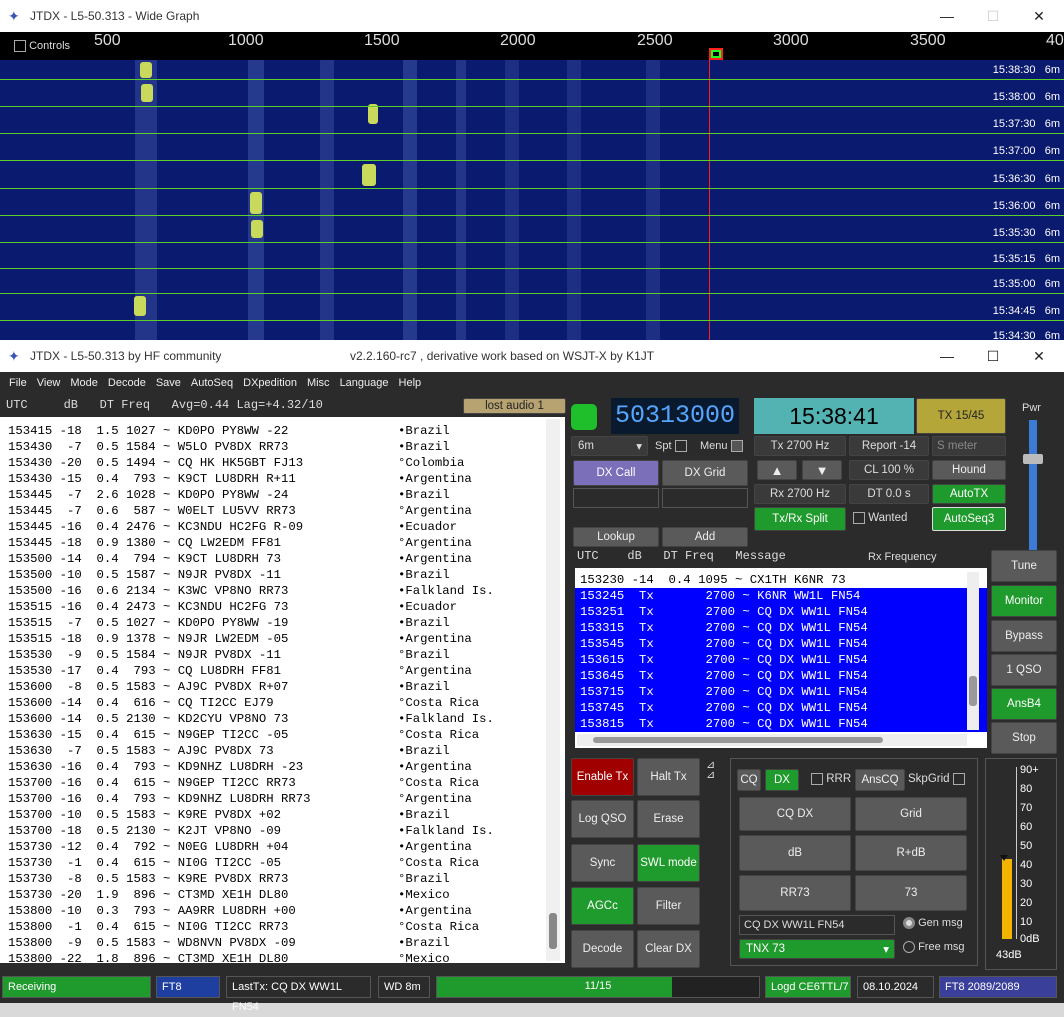  Describe the element at coordinates (911, 814) in the screenshot. I see `grid-button: Grid` at that location.